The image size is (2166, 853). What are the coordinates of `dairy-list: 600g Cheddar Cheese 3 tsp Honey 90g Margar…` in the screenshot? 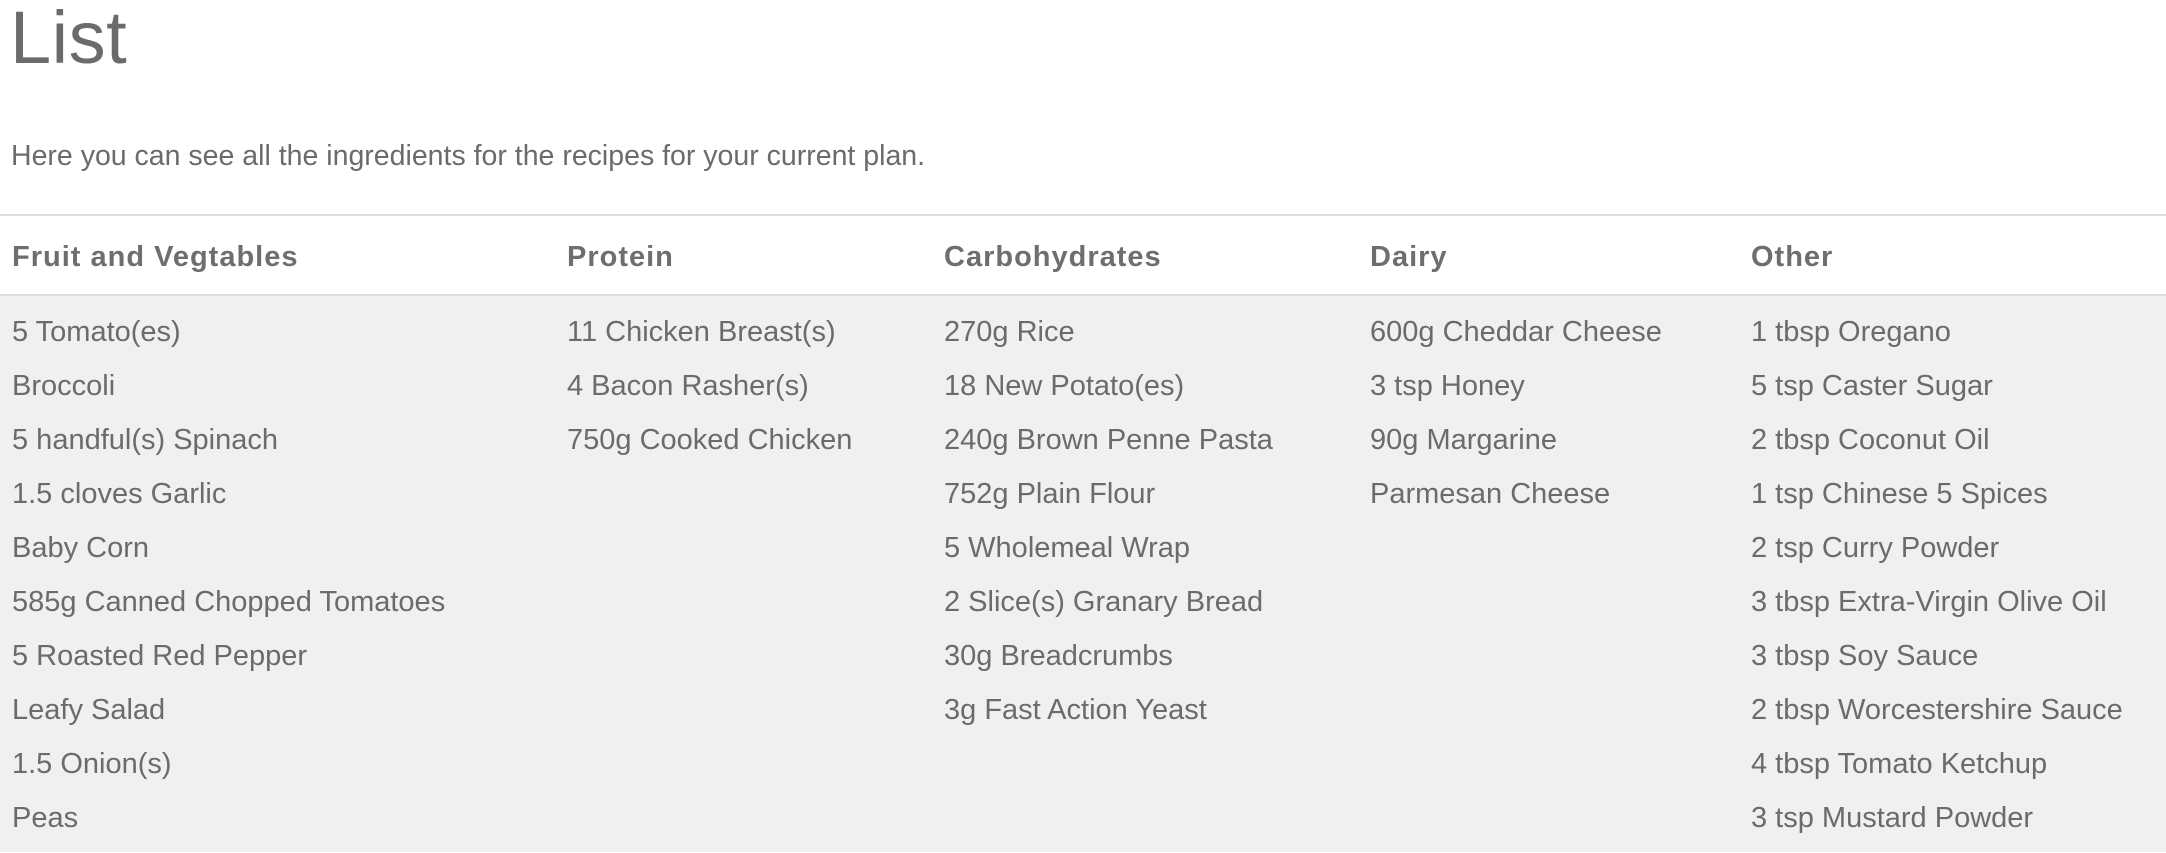 It's located at (1516, 421).